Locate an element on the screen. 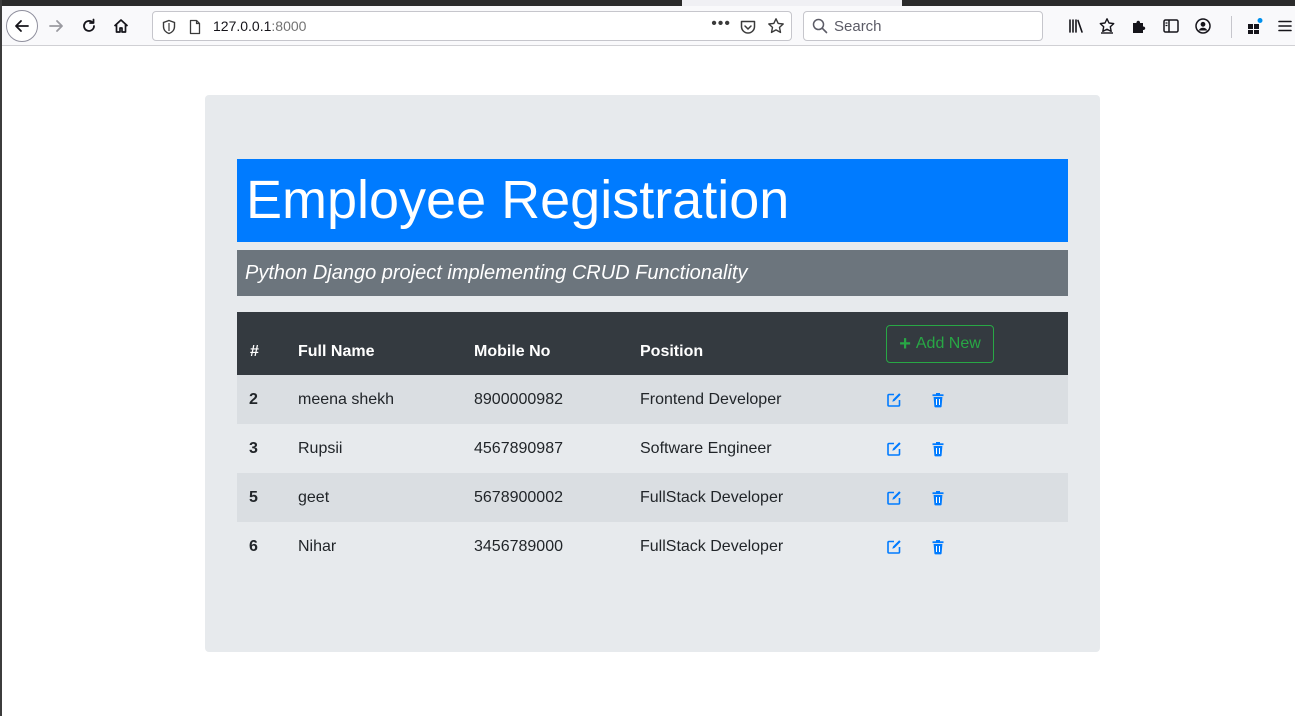  url-port: :8000 is located at coordinates (289, 26).